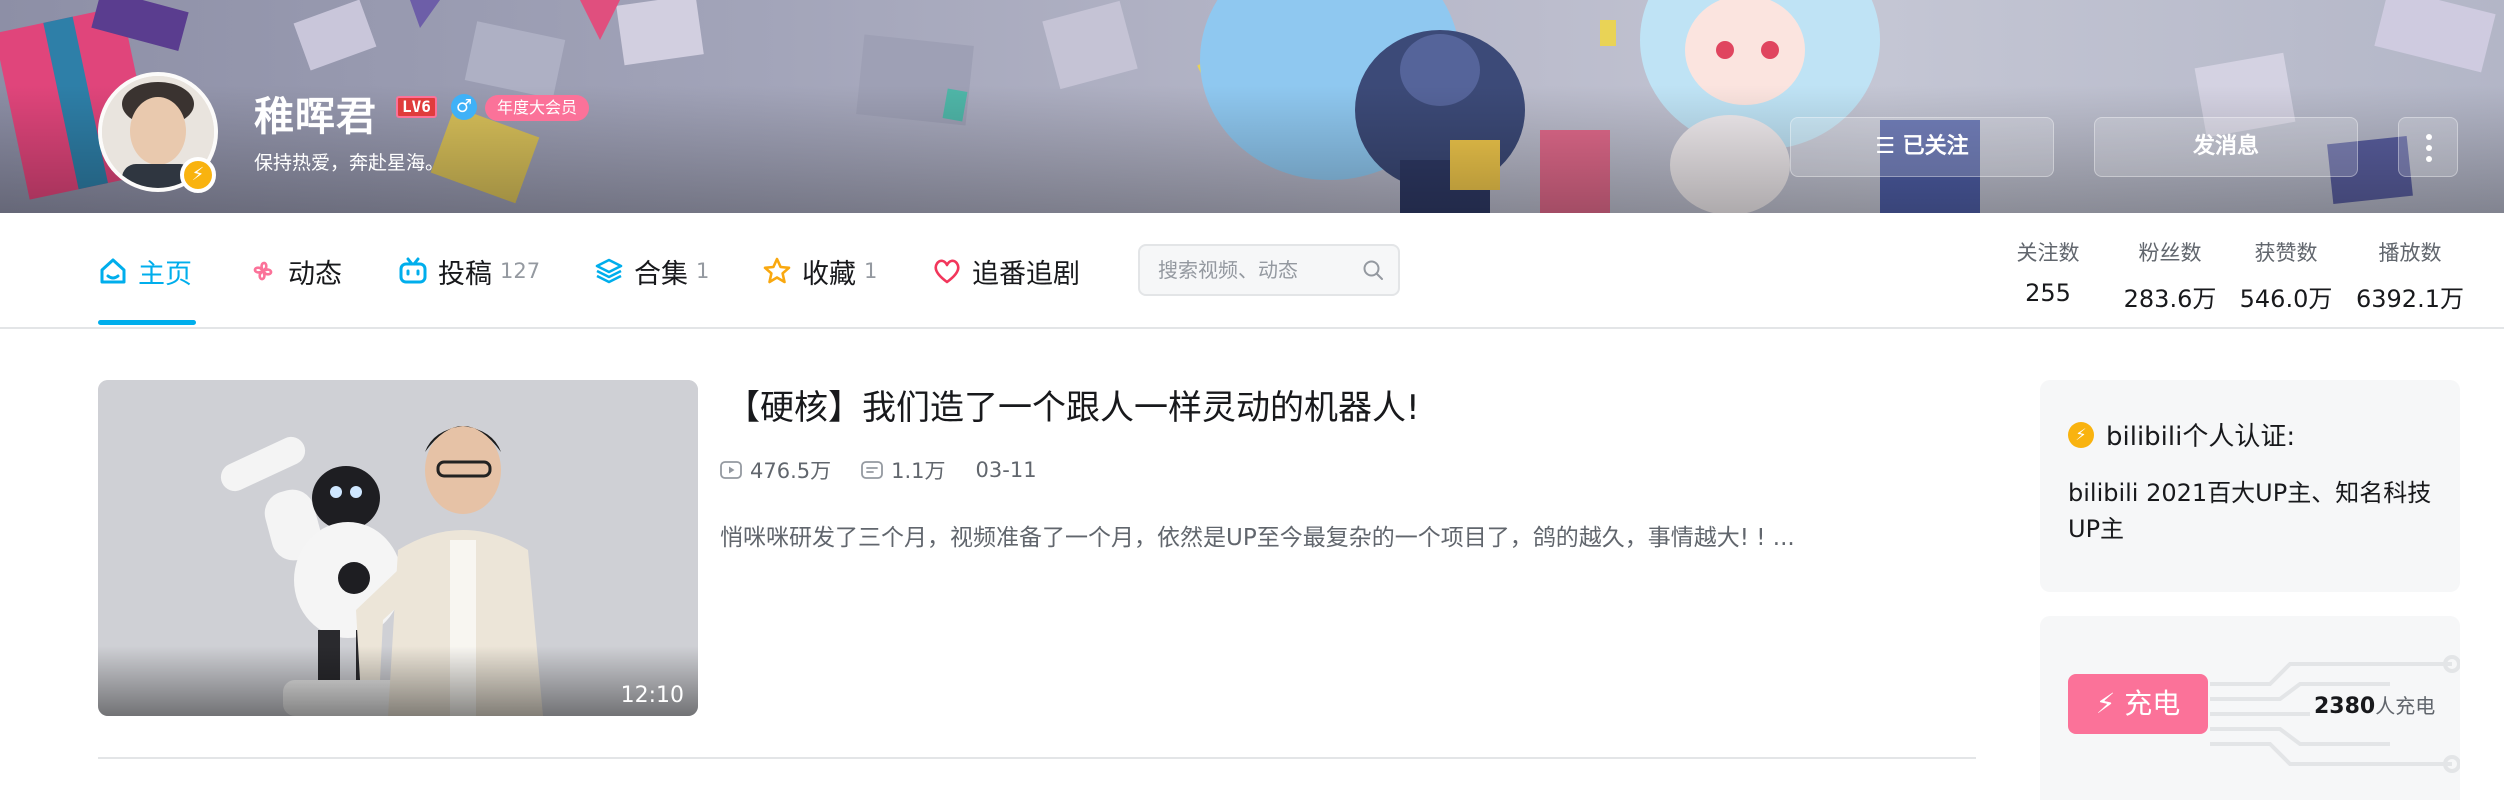 The width and height of the screenshot is (2504, 800). I want to click on tab-count: 127, so click(520, 271).